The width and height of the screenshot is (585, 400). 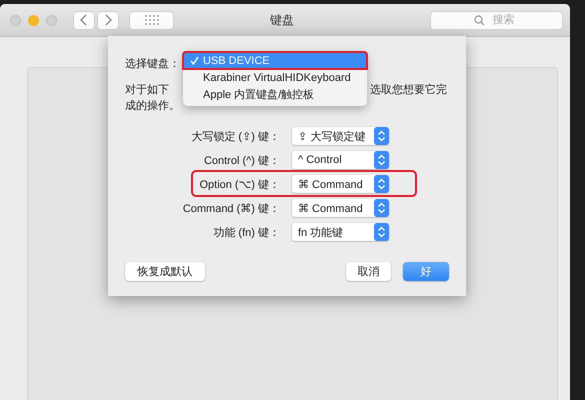 I want to click on key-label: Command (⌘) 键：, so click(x=231, y=209).